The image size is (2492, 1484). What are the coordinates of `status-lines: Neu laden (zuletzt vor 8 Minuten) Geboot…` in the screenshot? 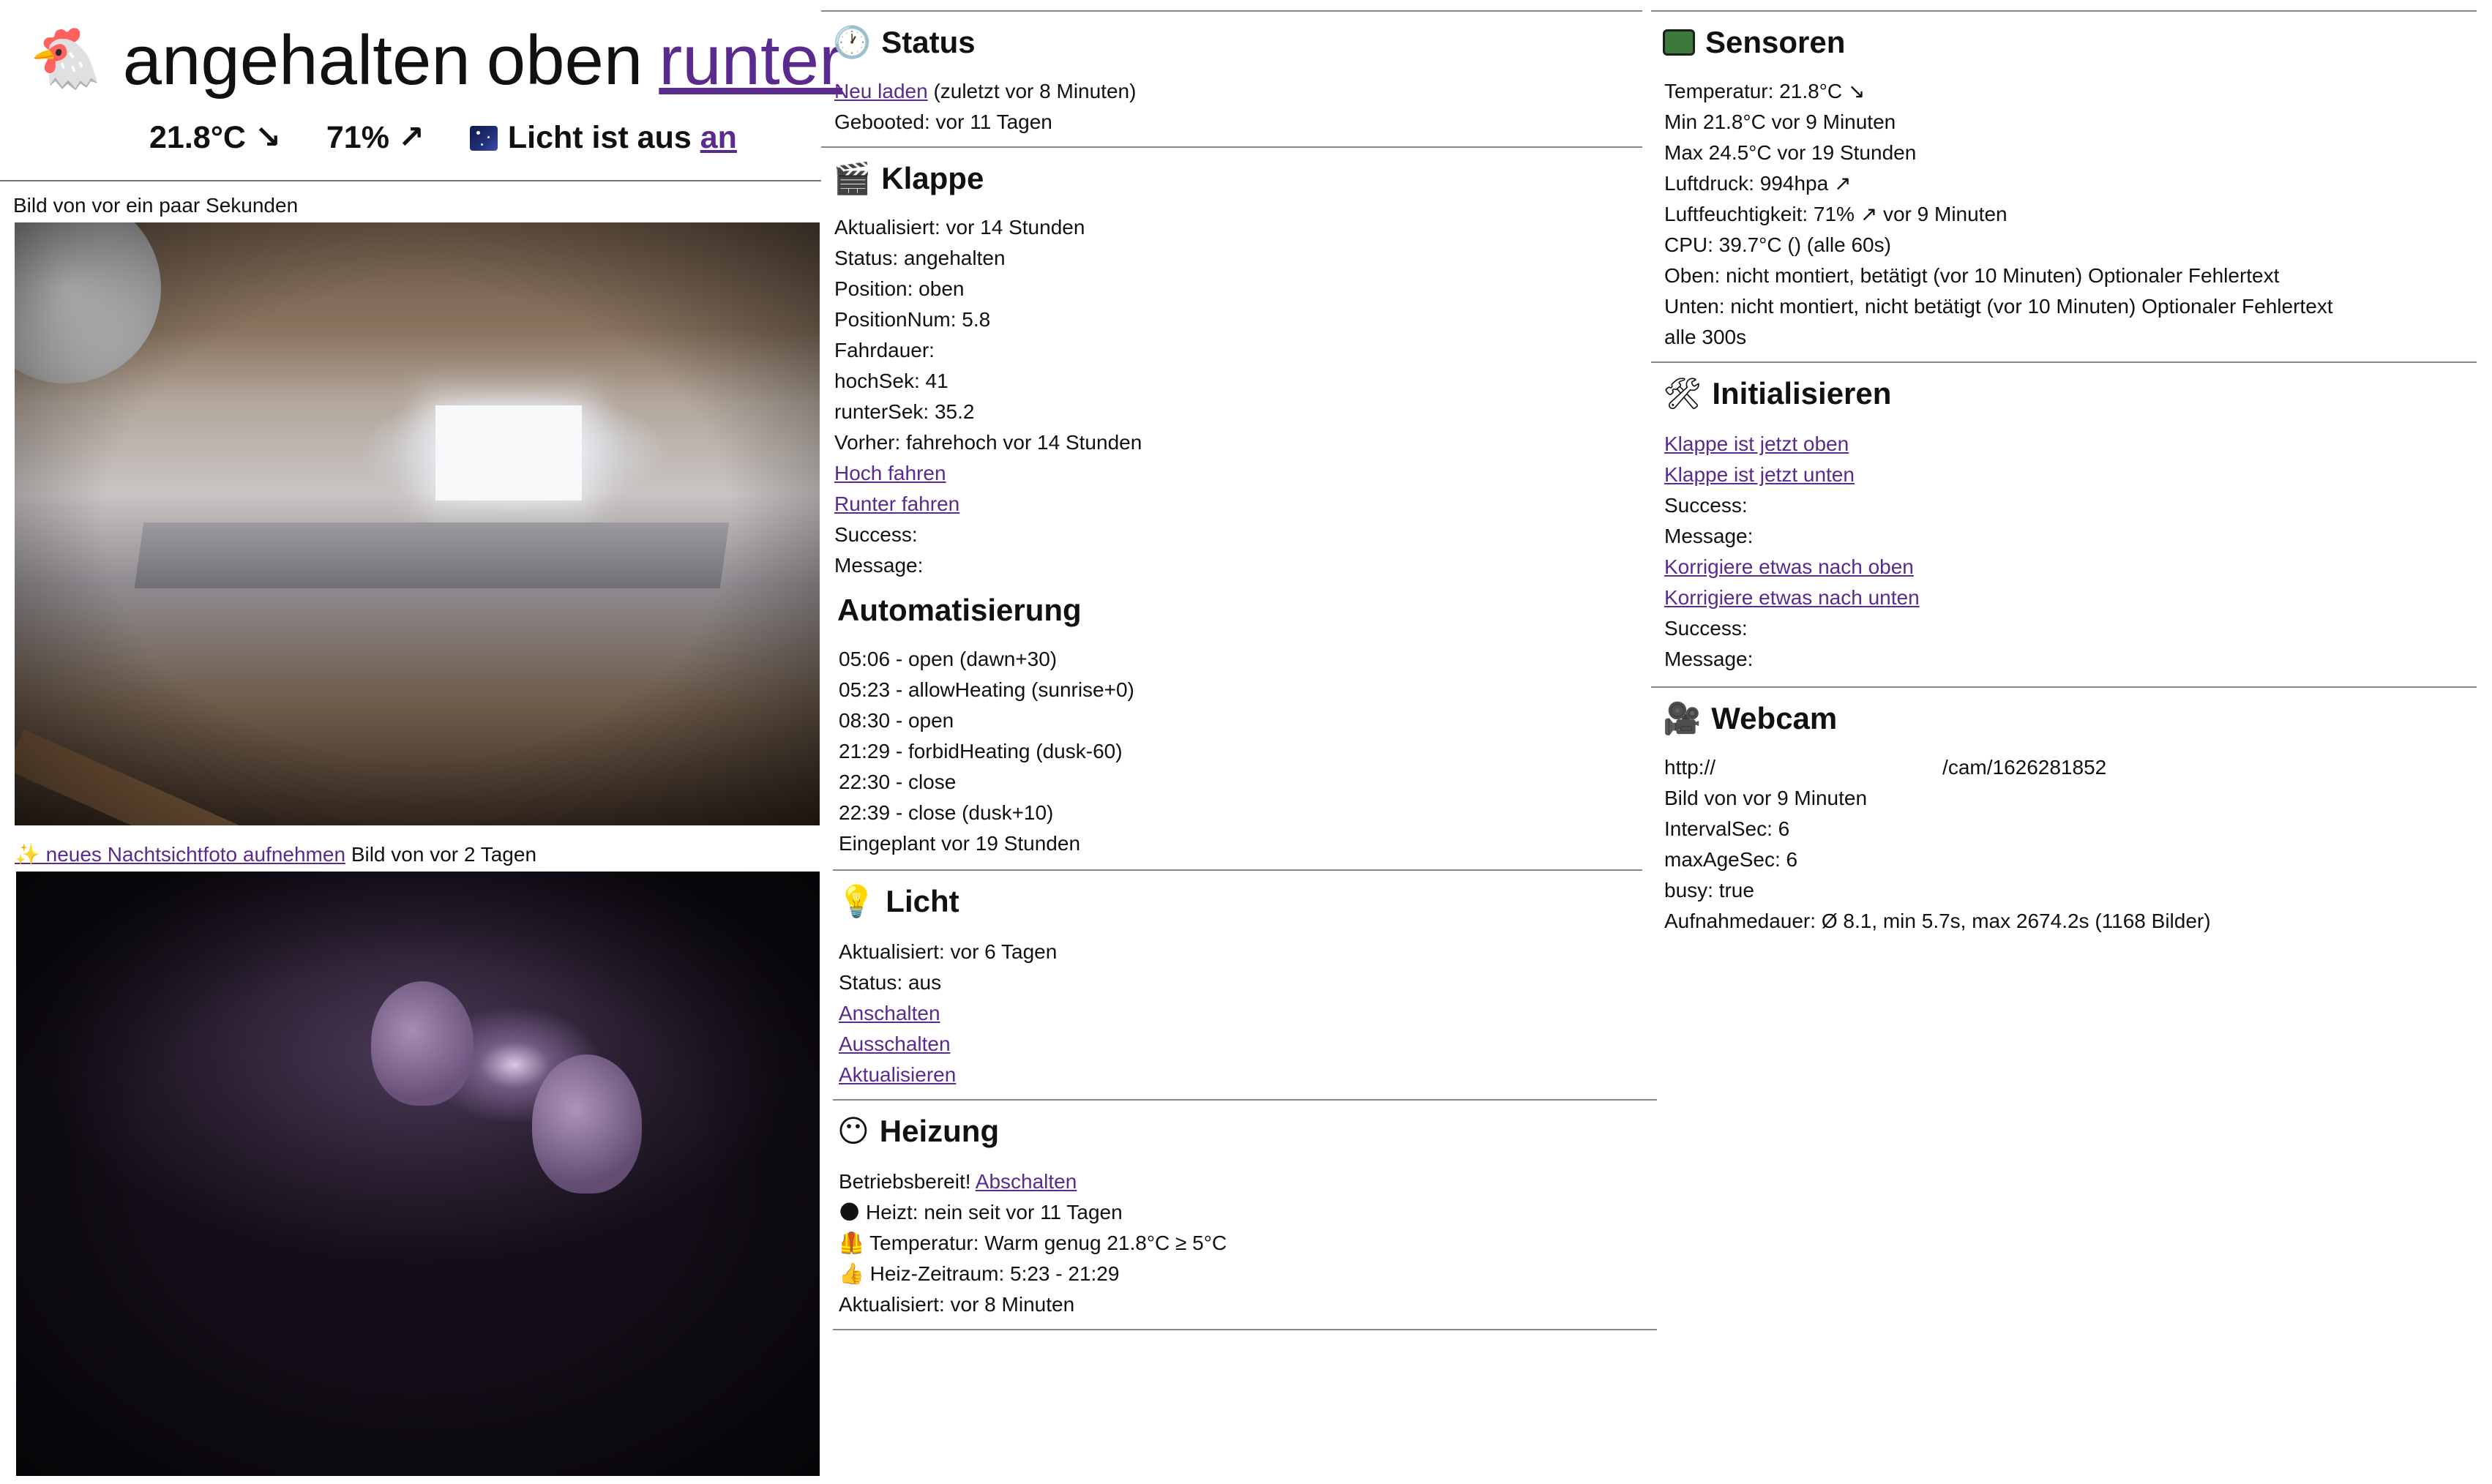 It's located at (985, 107).